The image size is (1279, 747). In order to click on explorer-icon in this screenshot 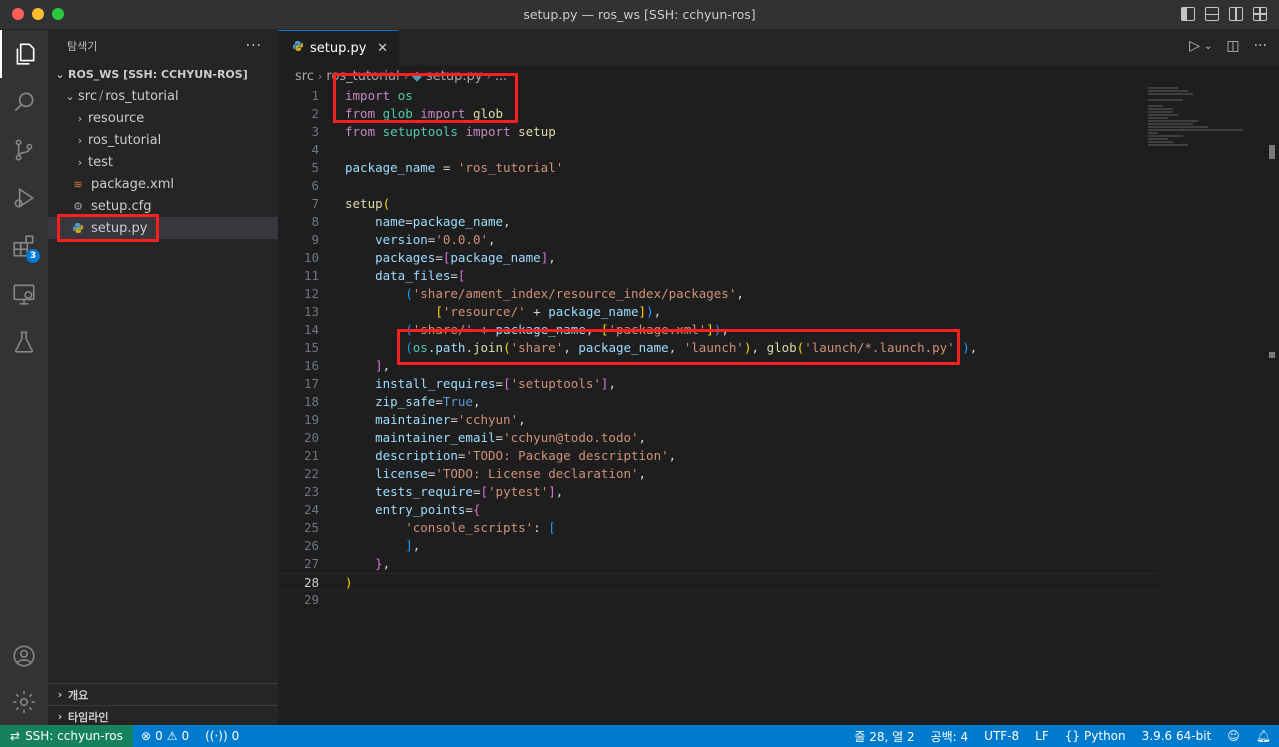, I will do `click(24, 54)`.